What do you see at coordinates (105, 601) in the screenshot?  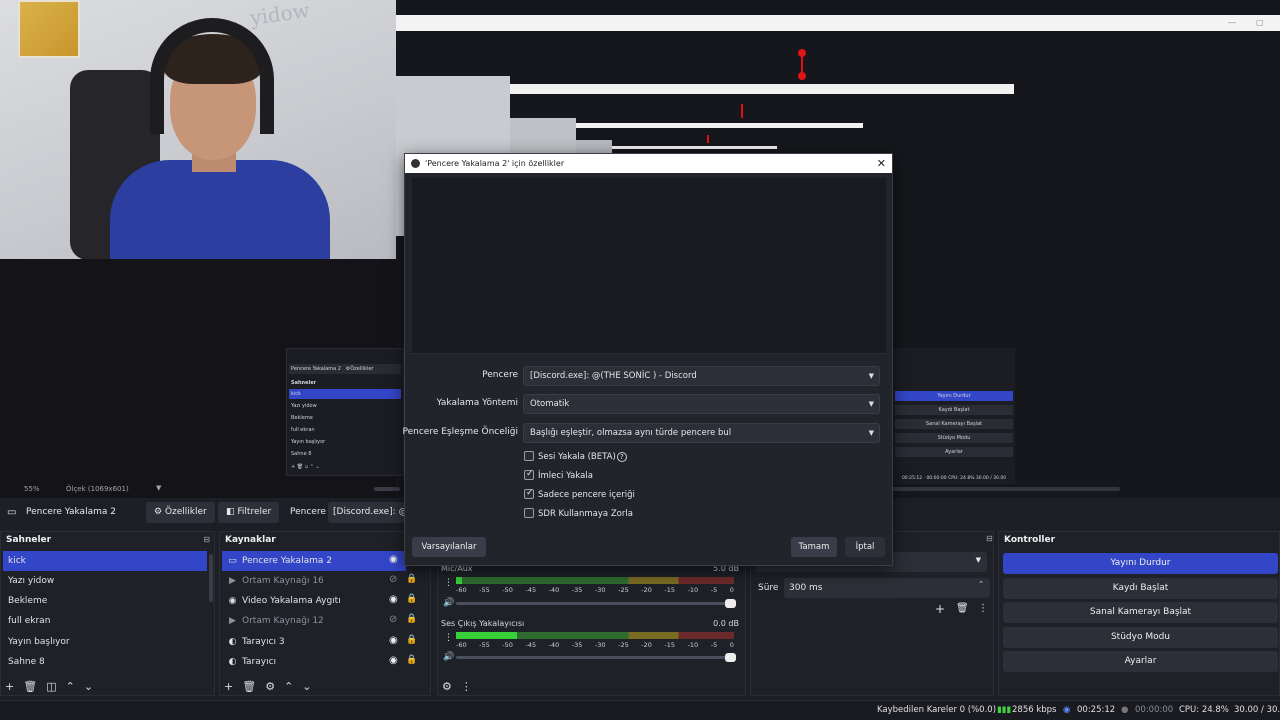 I see `scene-item: Bekleme` at bounding box center [105, 601].